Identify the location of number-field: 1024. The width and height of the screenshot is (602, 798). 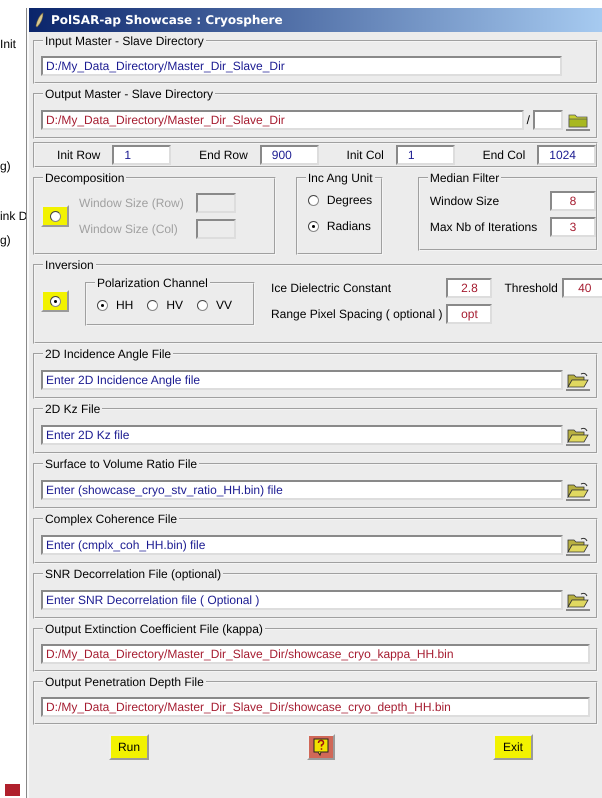
(566, 155).